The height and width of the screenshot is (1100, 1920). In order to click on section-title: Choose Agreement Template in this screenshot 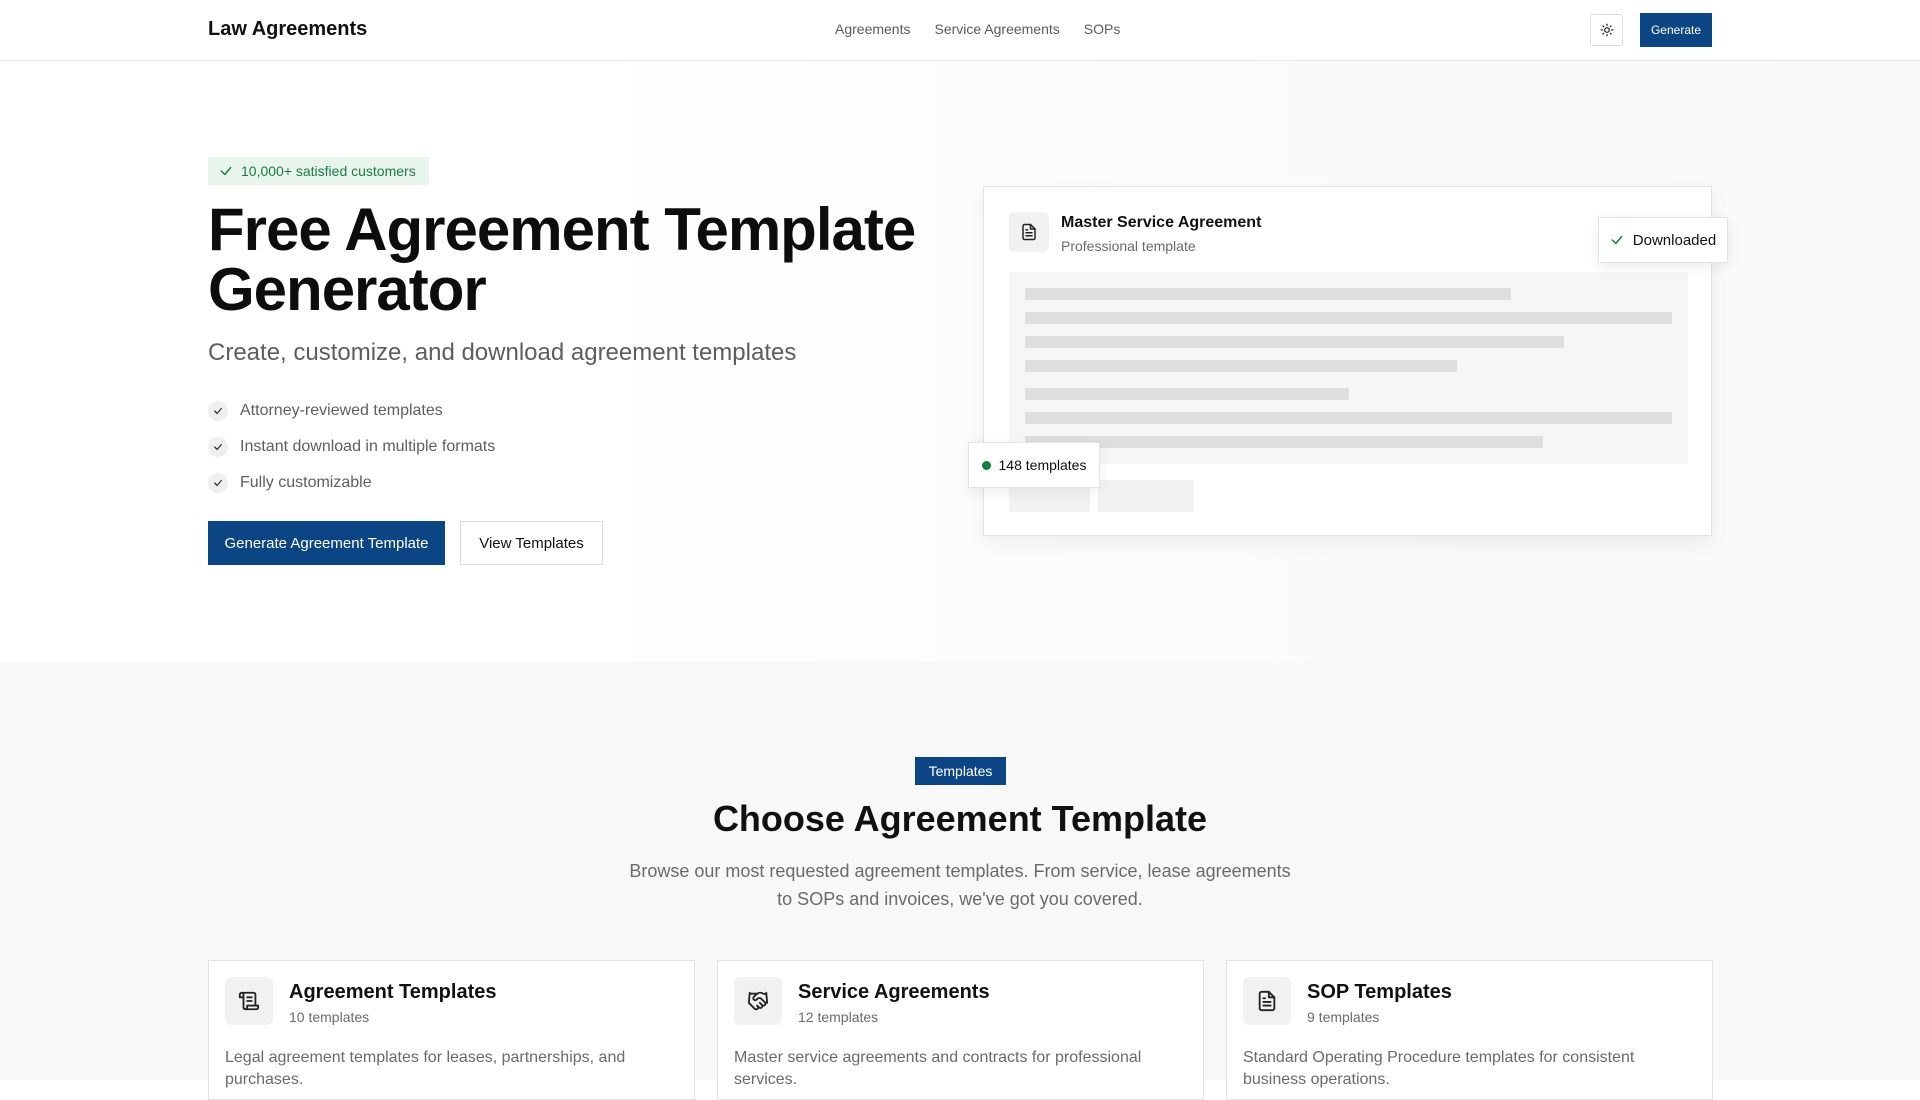, I will do `click(960, 818)`.